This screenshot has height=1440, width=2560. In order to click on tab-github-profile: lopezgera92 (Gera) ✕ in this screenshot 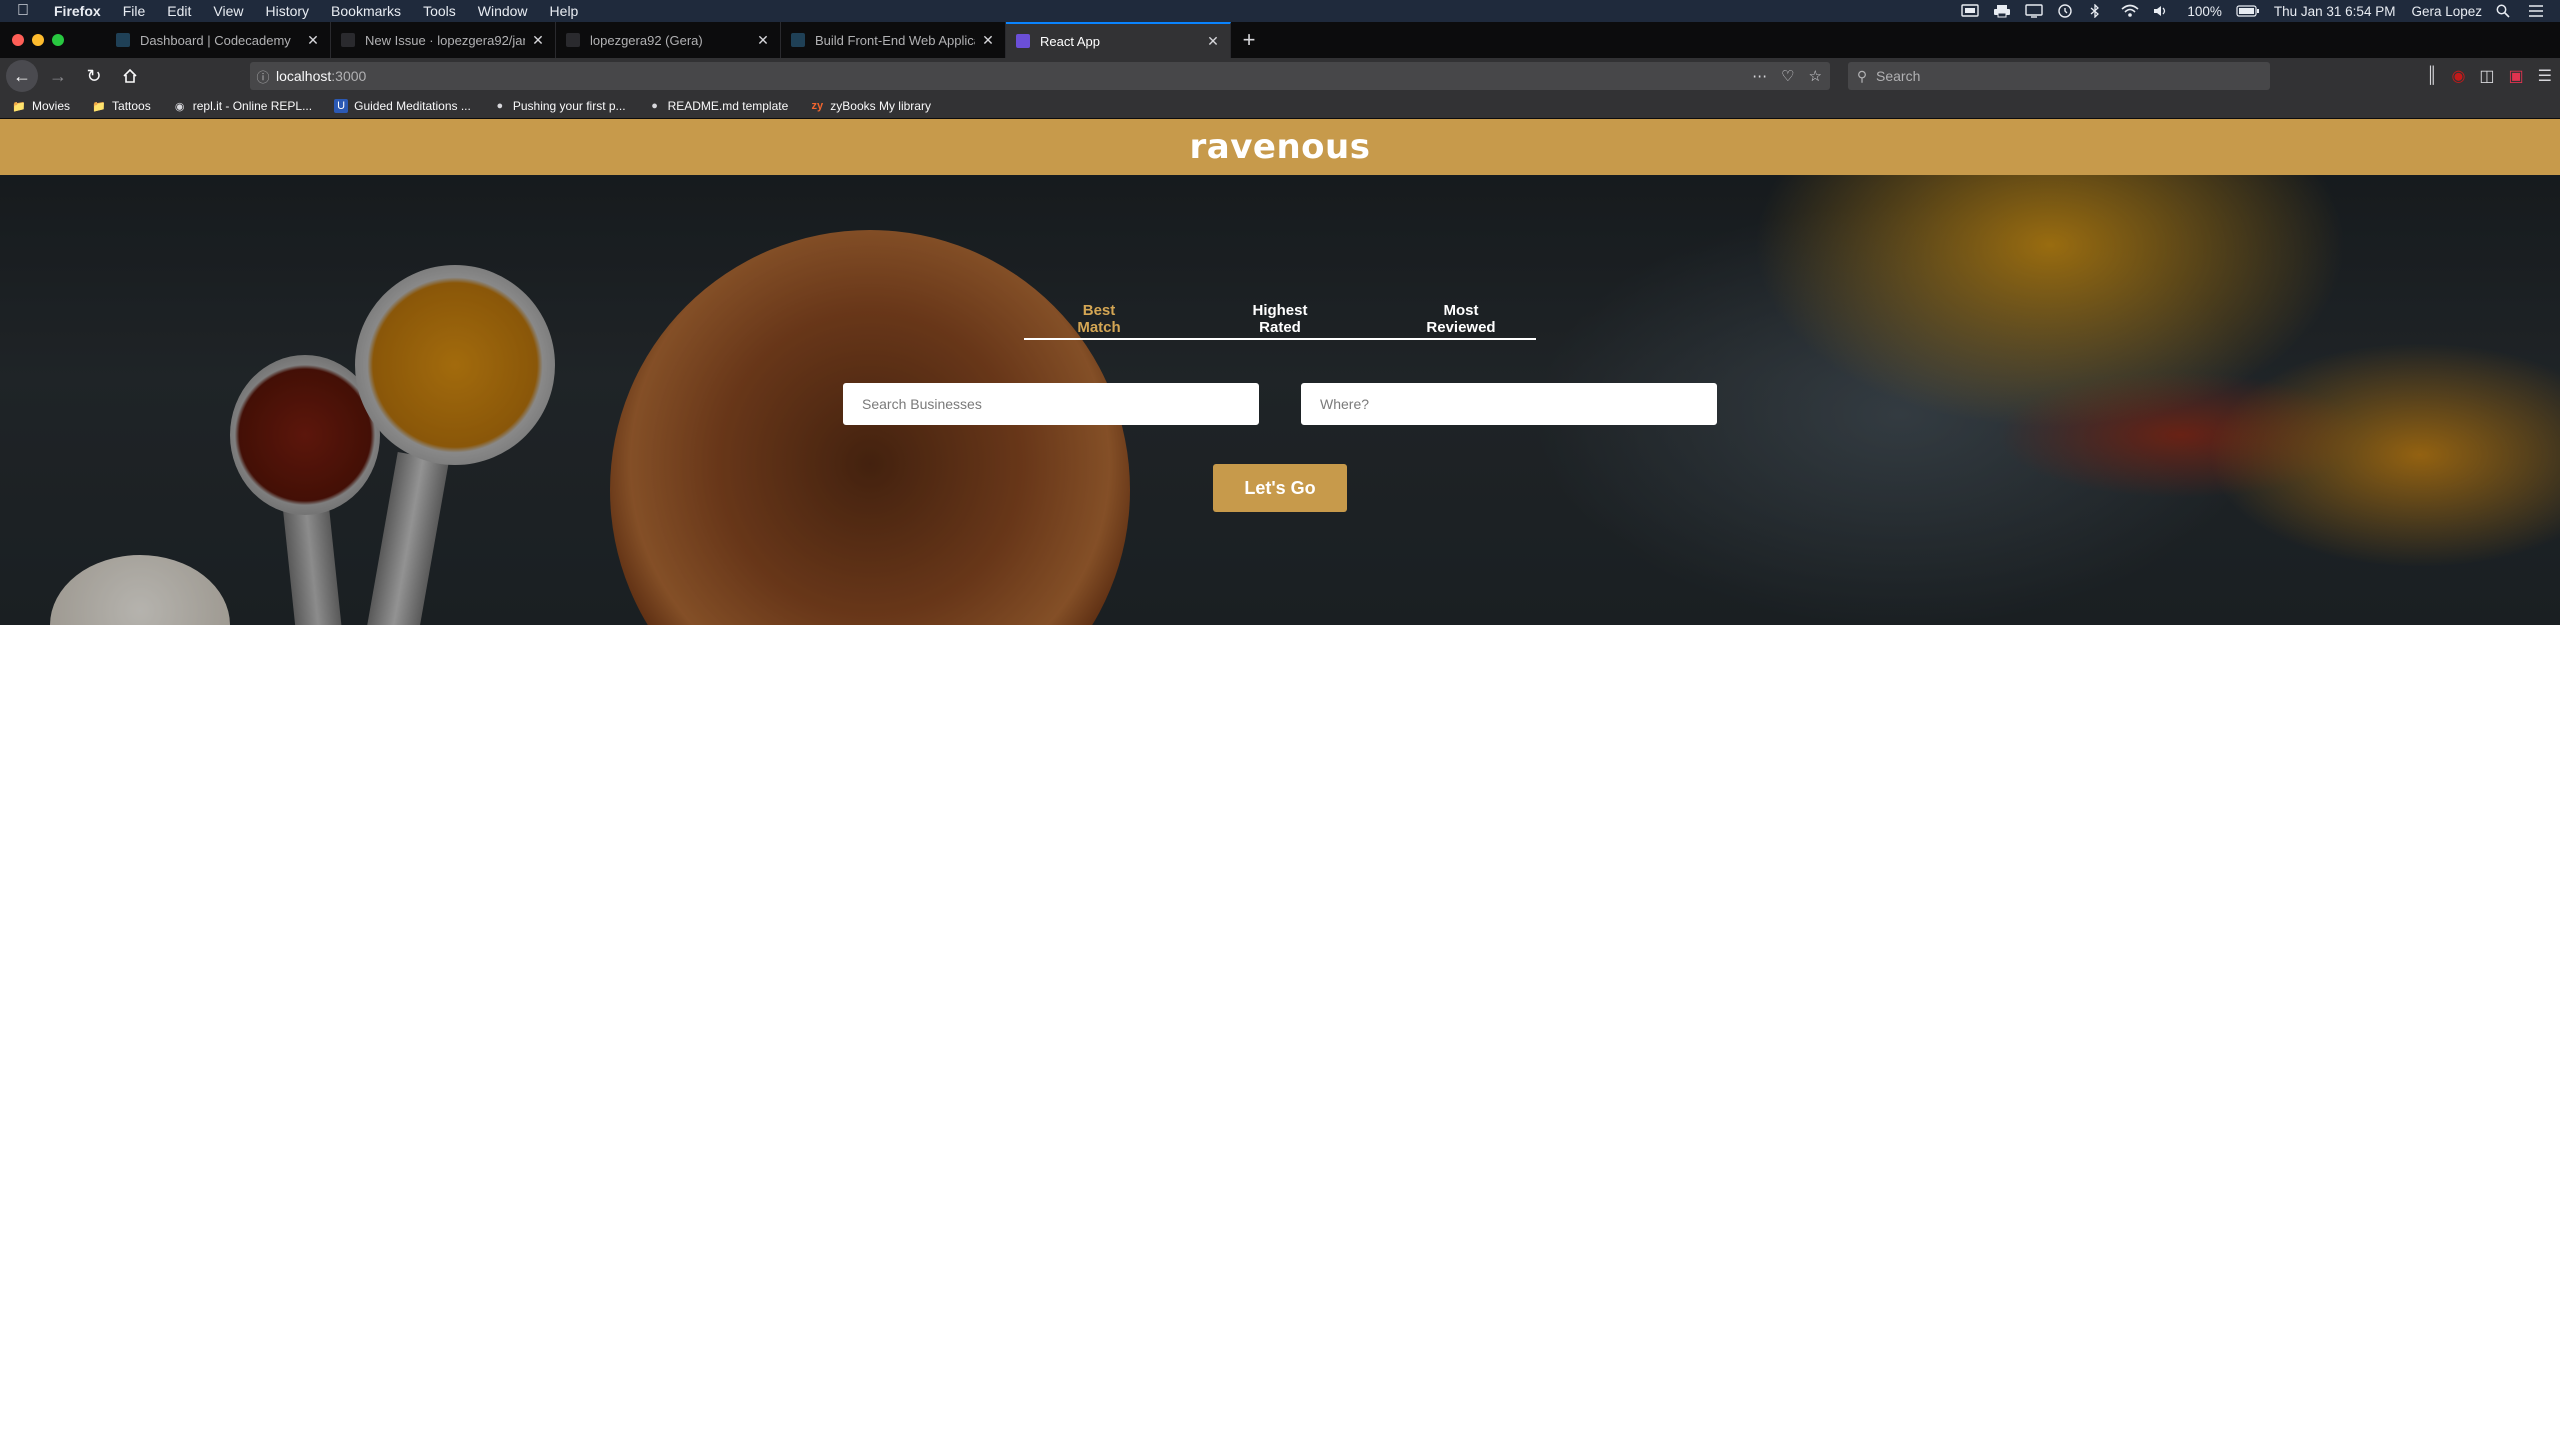, I will do `click(668, 40)`.